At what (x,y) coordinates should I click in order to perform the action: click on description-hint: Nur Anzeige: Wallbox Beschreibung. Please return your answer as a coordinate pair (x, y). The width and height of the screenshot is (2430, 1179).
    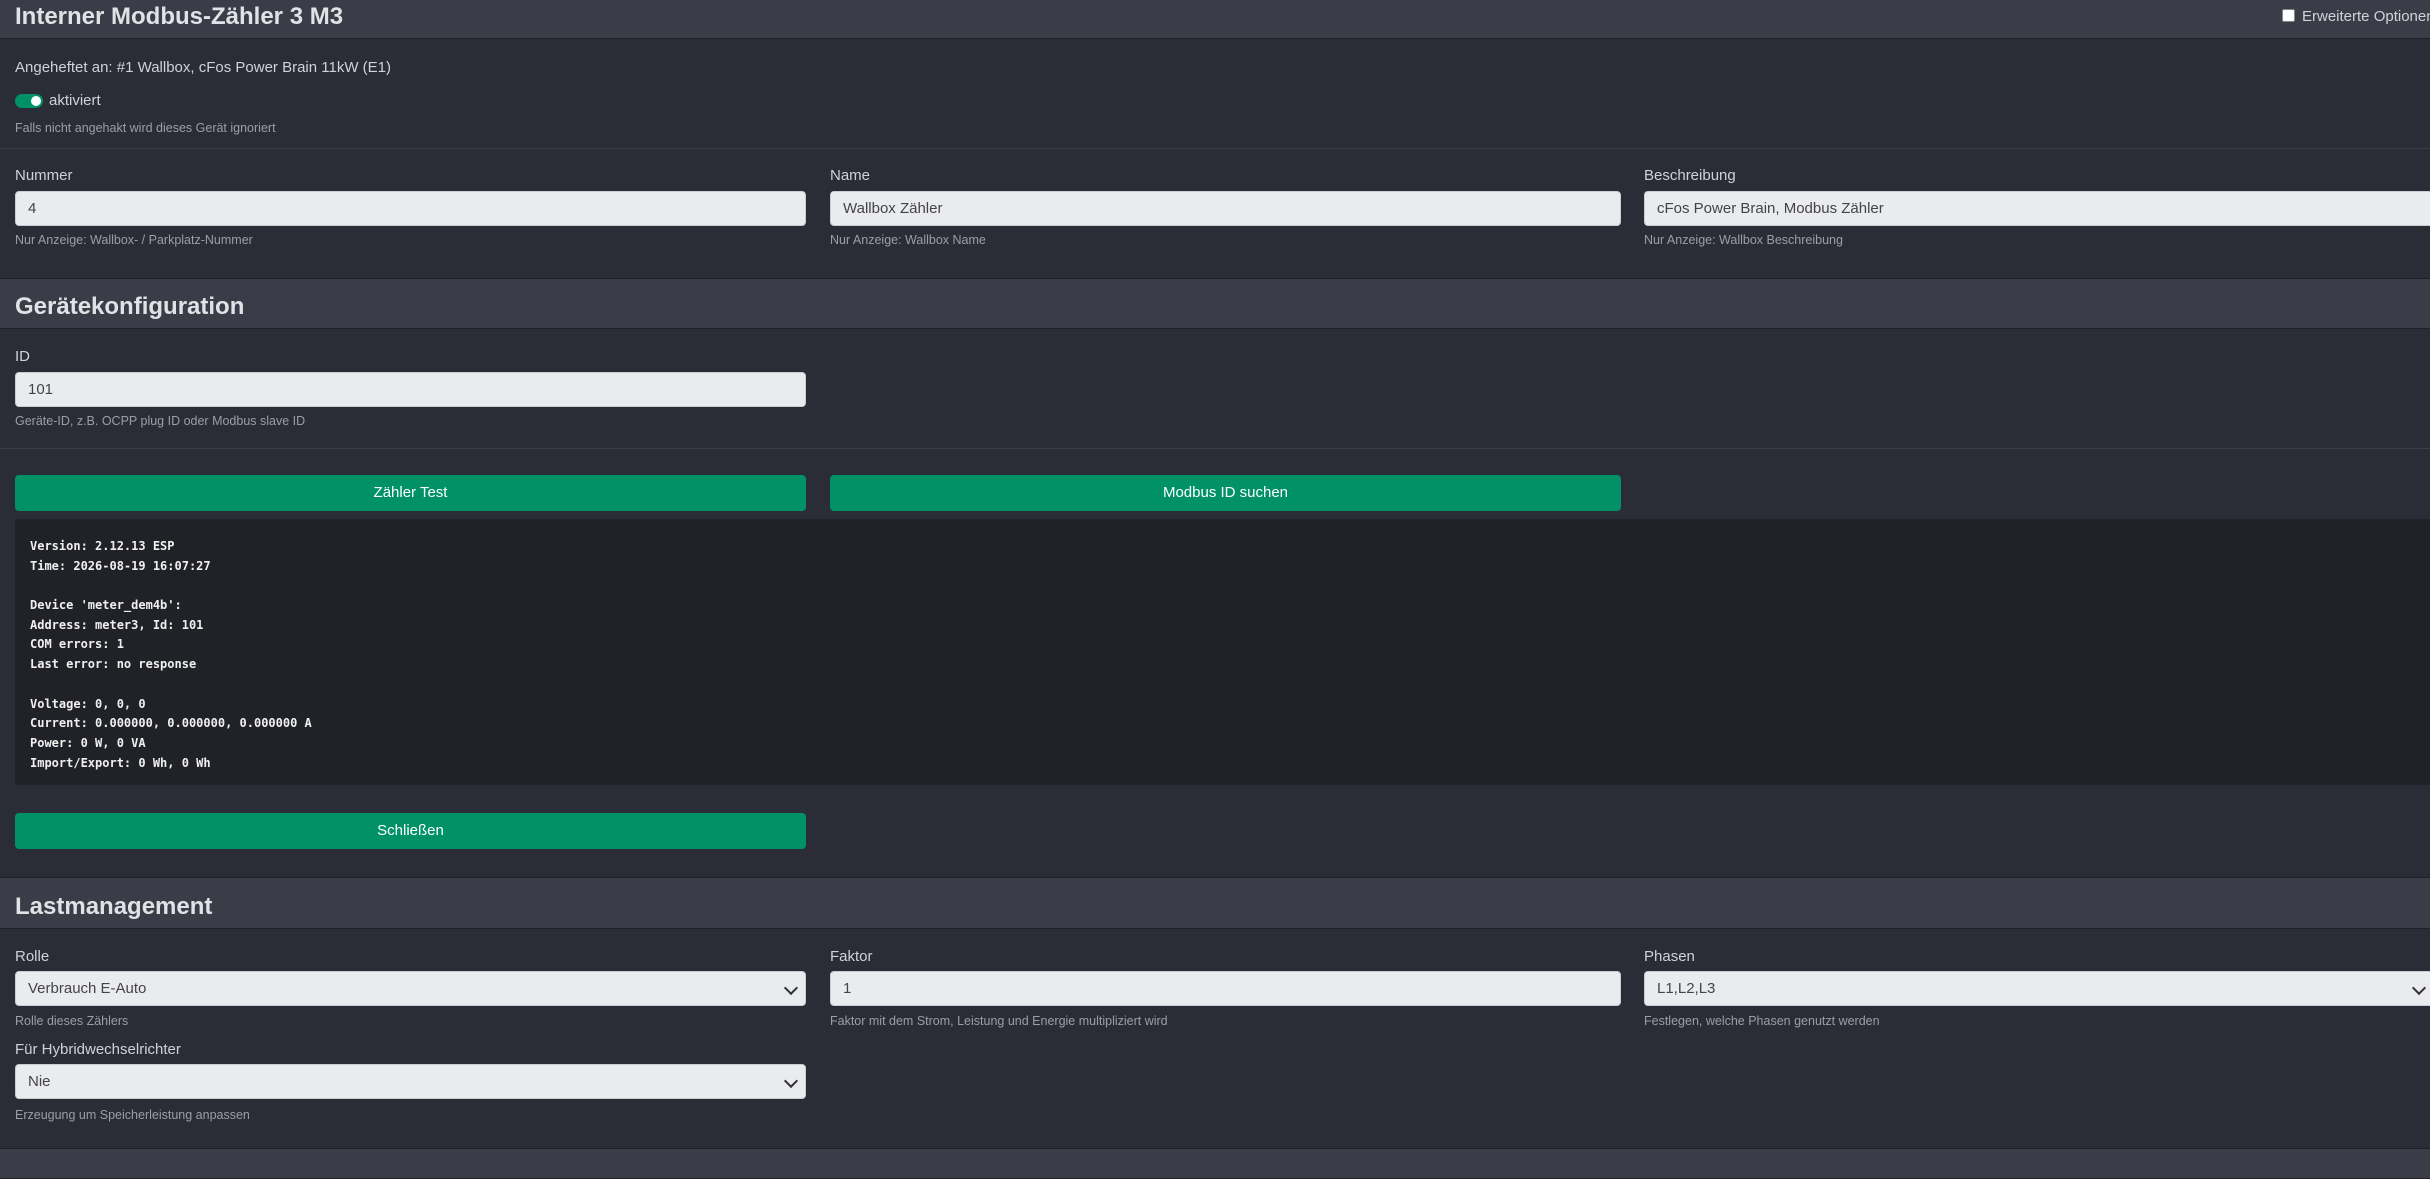
    Looking at the image, I should click on (1743, 240).